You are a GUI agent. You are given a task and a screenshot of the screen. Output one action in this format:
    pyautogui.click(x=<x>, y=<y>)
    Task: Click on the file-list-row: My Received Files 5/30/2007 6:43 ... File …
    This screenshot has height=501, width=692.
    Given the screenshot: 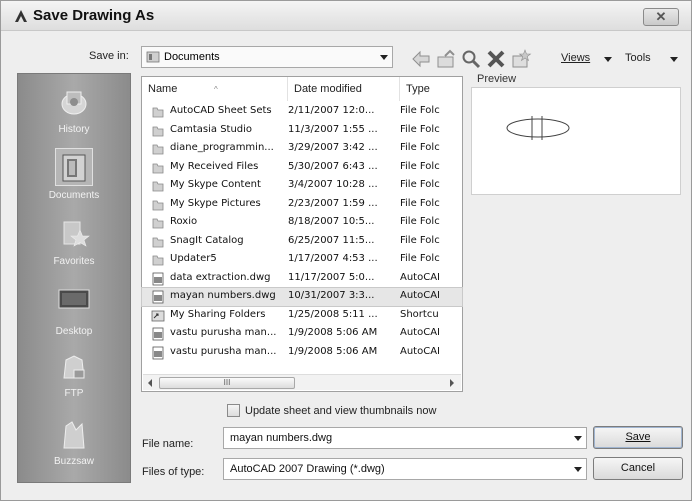 What is the action you would take?
    pyautogui.click(x=302, y=168)
    